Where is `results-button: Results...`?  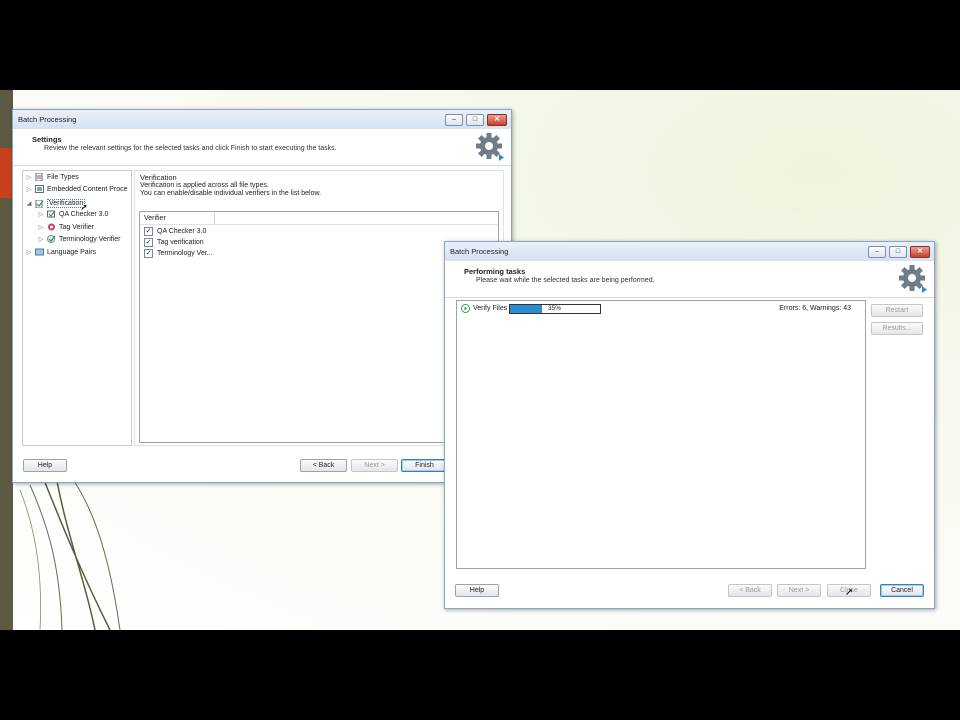
results-button: Results... is located at coordinates (897, 328).